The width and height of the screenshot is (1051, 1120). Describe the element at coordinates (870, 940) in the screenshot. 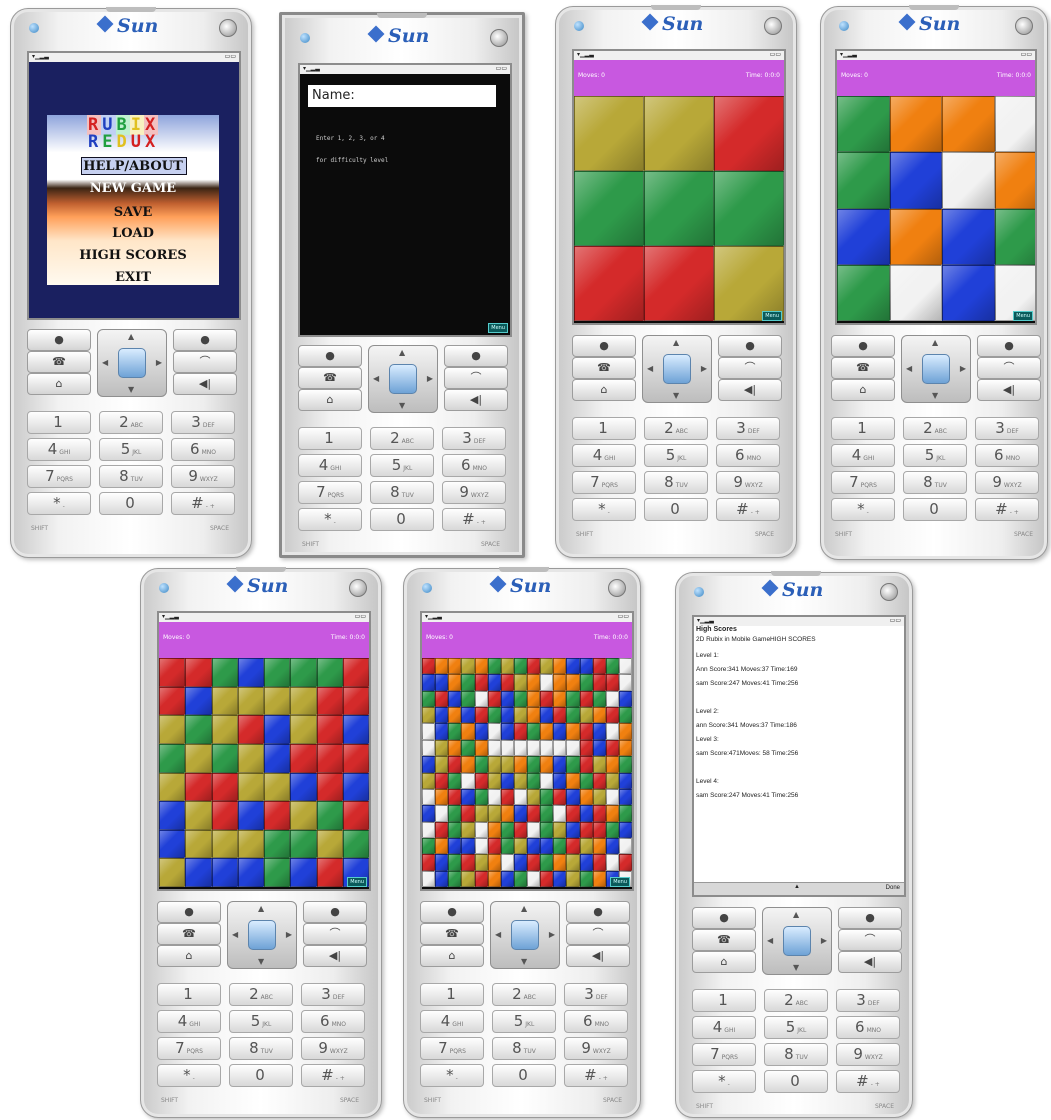

I see `end-call-key: ⌒` at that location.